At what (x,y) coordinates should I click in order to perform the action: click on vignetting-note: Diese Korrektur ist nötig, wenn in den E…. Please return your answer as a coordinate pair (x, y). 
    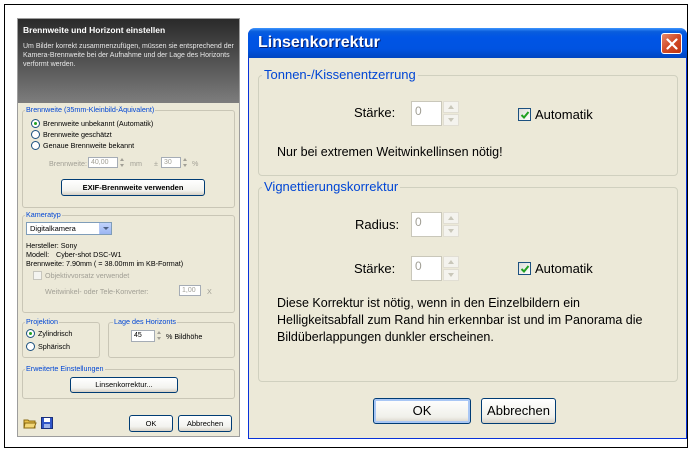
    Looking at the image, I should click on (460, 320).